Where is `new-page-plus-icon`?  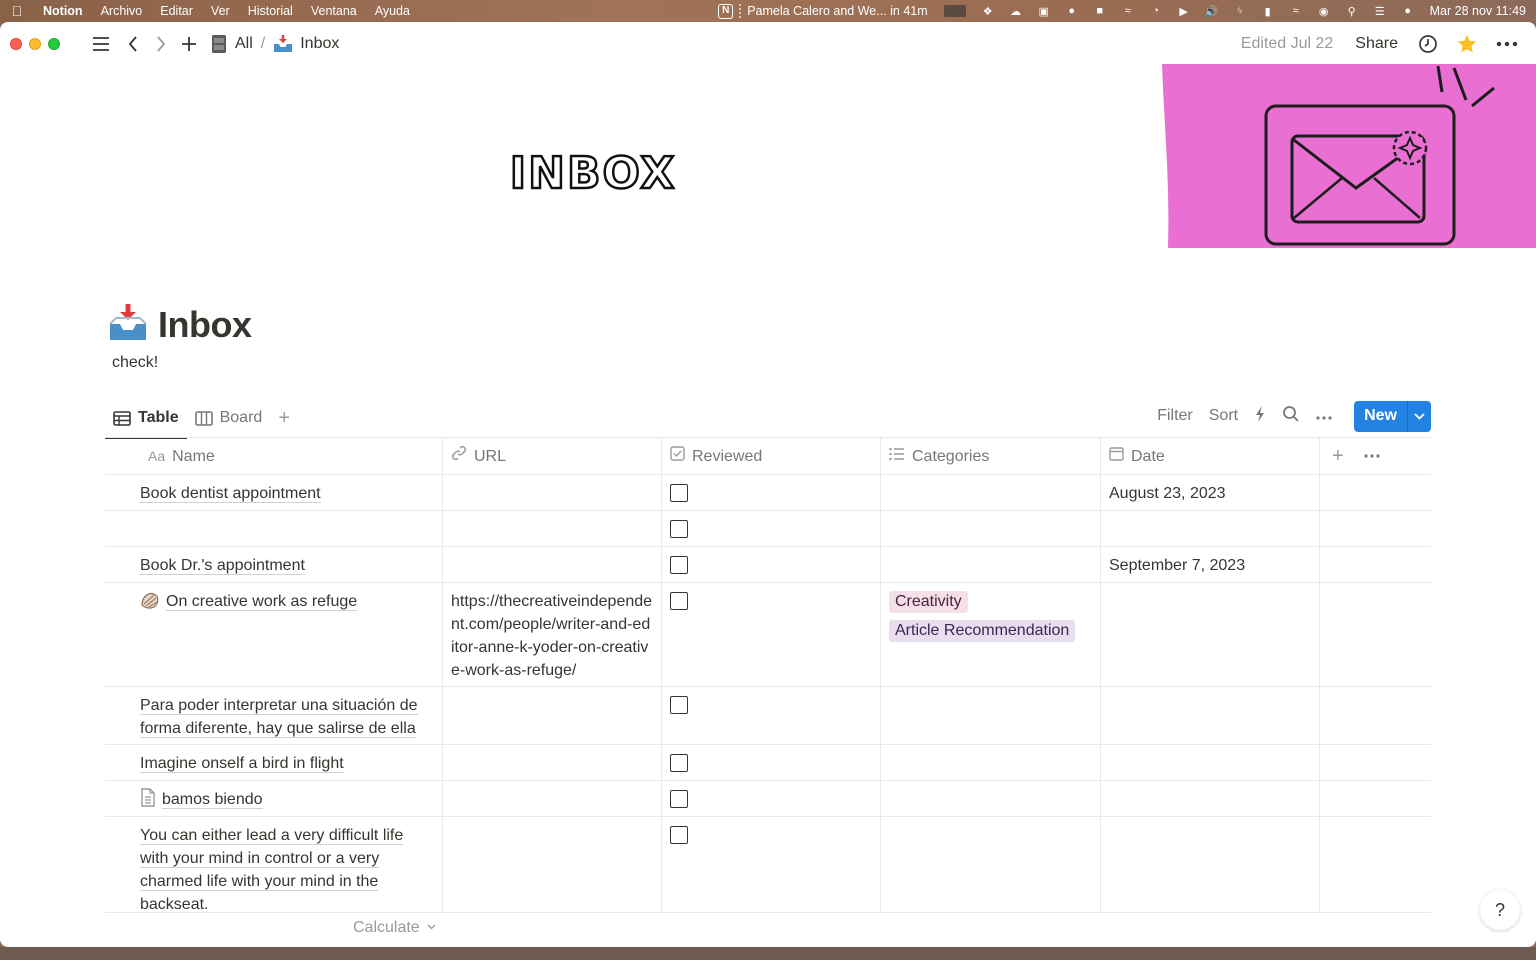 new-page-plus-icon is located at coordinates (189, 44).